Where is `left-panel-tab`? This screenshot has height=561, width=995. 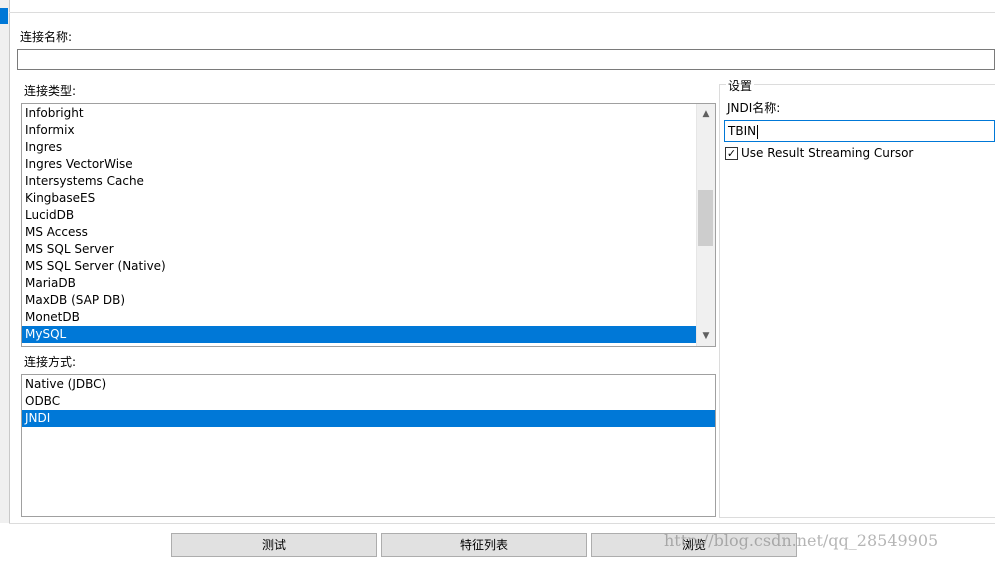 left-panel-tab is located at coordinates (4, 16).